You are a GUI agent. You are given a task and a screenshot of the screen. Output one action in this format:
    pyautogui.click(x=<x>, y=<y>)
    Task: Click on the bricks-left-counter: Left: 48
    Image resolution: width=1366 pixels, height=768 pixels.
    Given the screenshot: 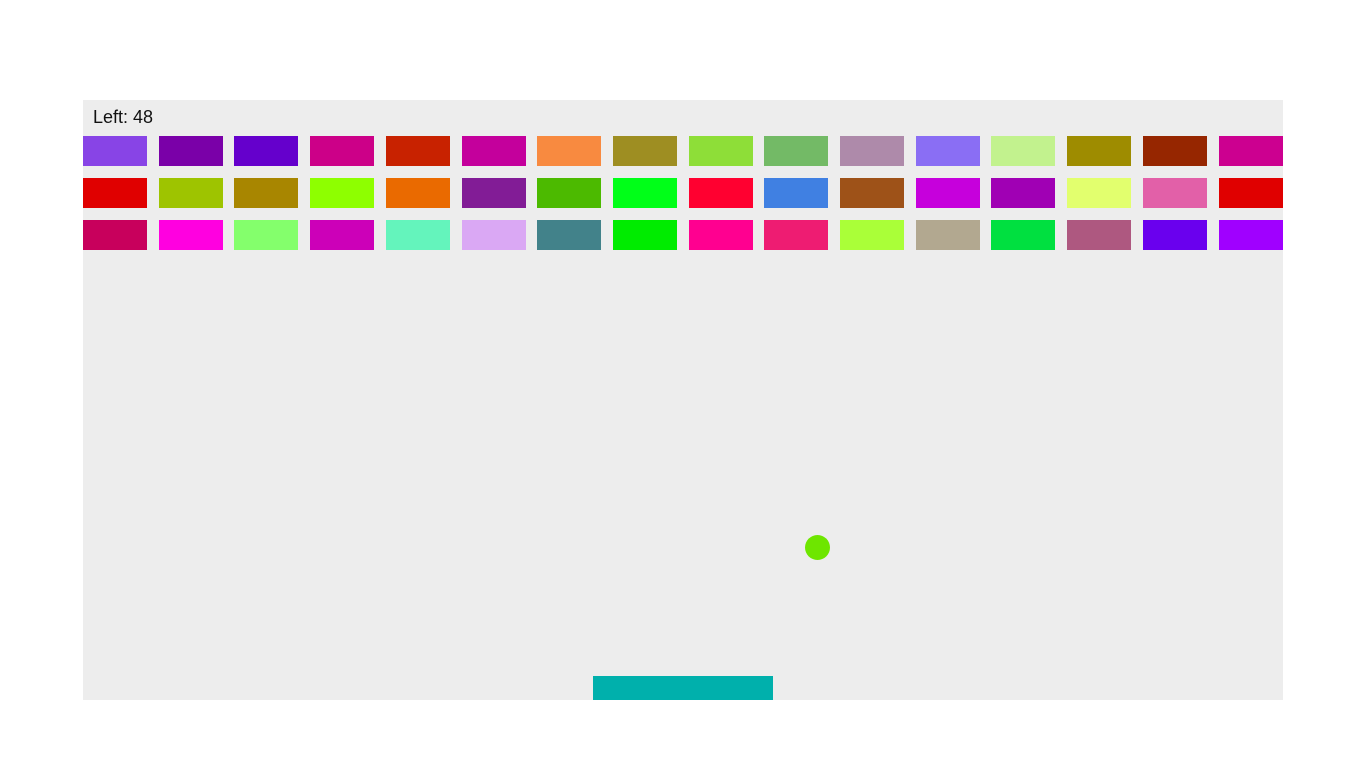 What is the action you would take?
    pyautogui.click(x=123, y=117)
    